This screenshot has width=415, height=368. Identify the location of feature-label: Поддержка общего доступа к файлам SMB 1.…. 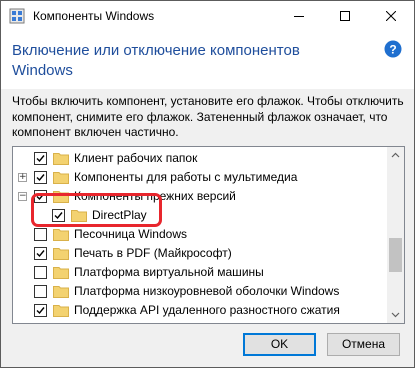
(220, 322).